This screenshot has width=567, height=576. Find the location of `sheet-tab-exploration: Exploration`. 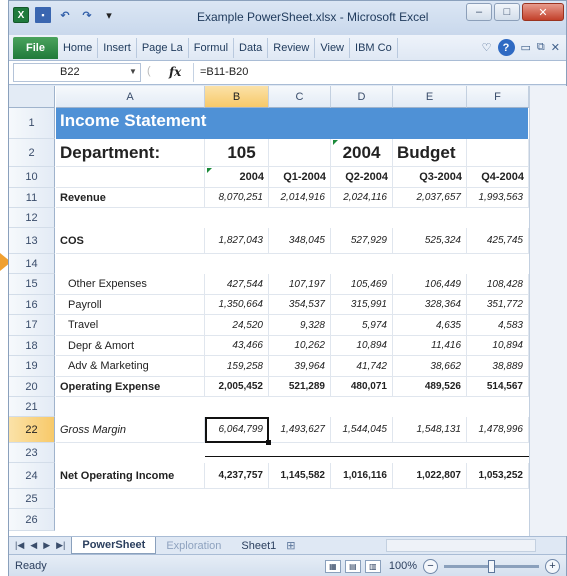

sheet-tab-exploration: Exploration is located at coordinates (193, 545).